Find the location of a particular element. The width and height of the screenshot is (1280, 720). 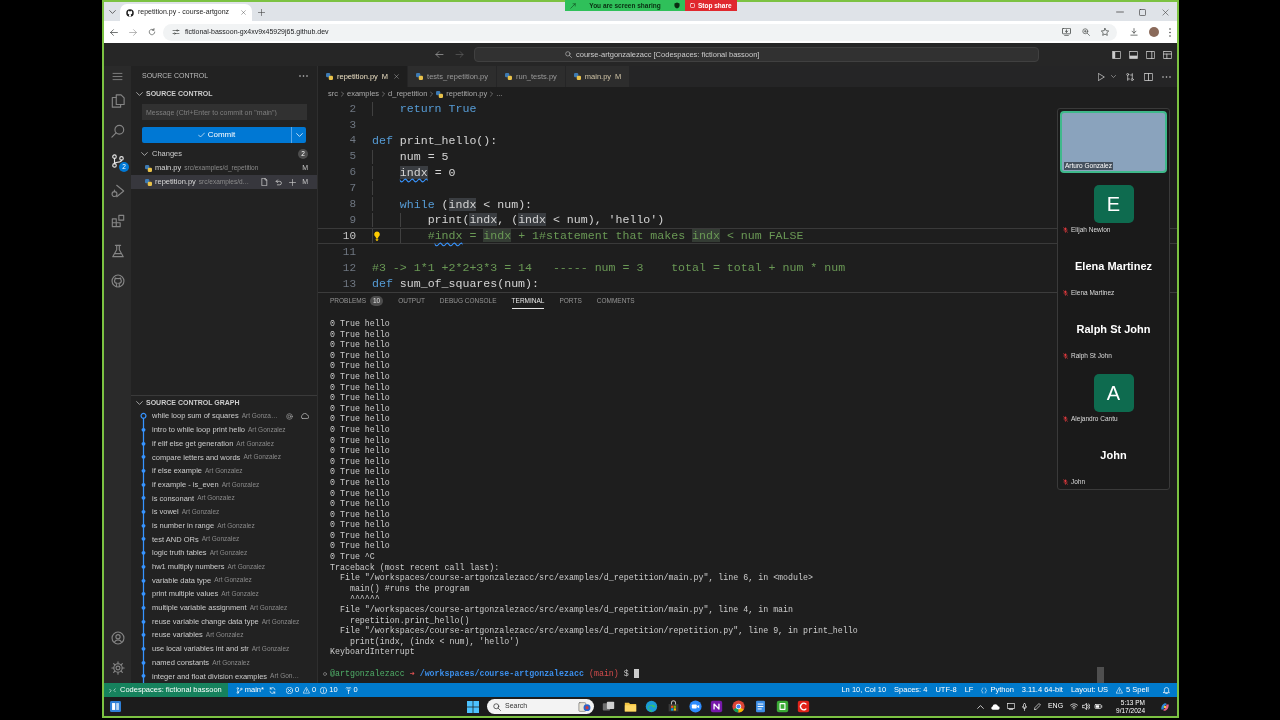

code-line: print(indx, (indx < num), 'hello') is located at coordinates (546, 220).